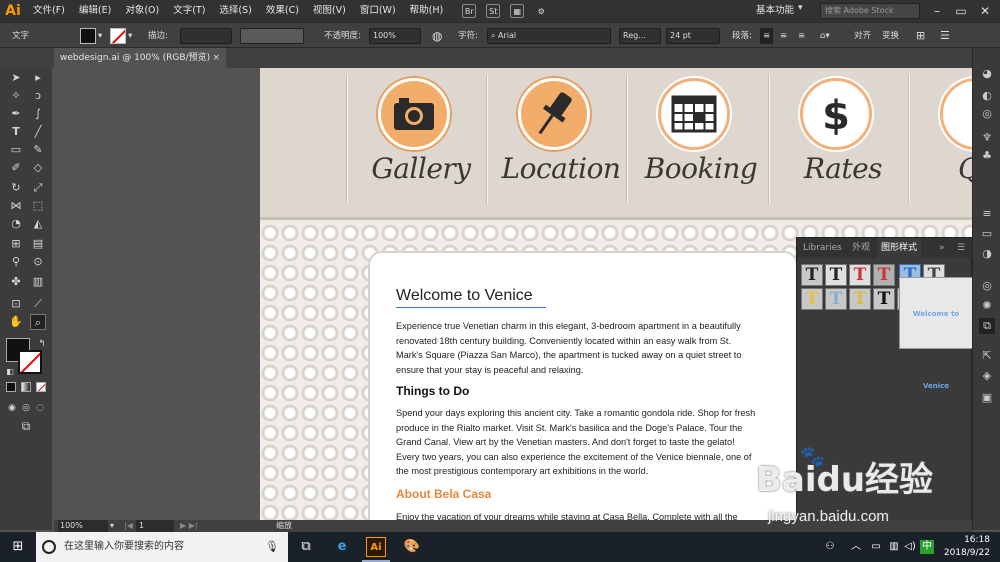 The height and width of the screenshot is (562, 1000). I want to click on about-heading: About Bela Casa, so click(443, 494).